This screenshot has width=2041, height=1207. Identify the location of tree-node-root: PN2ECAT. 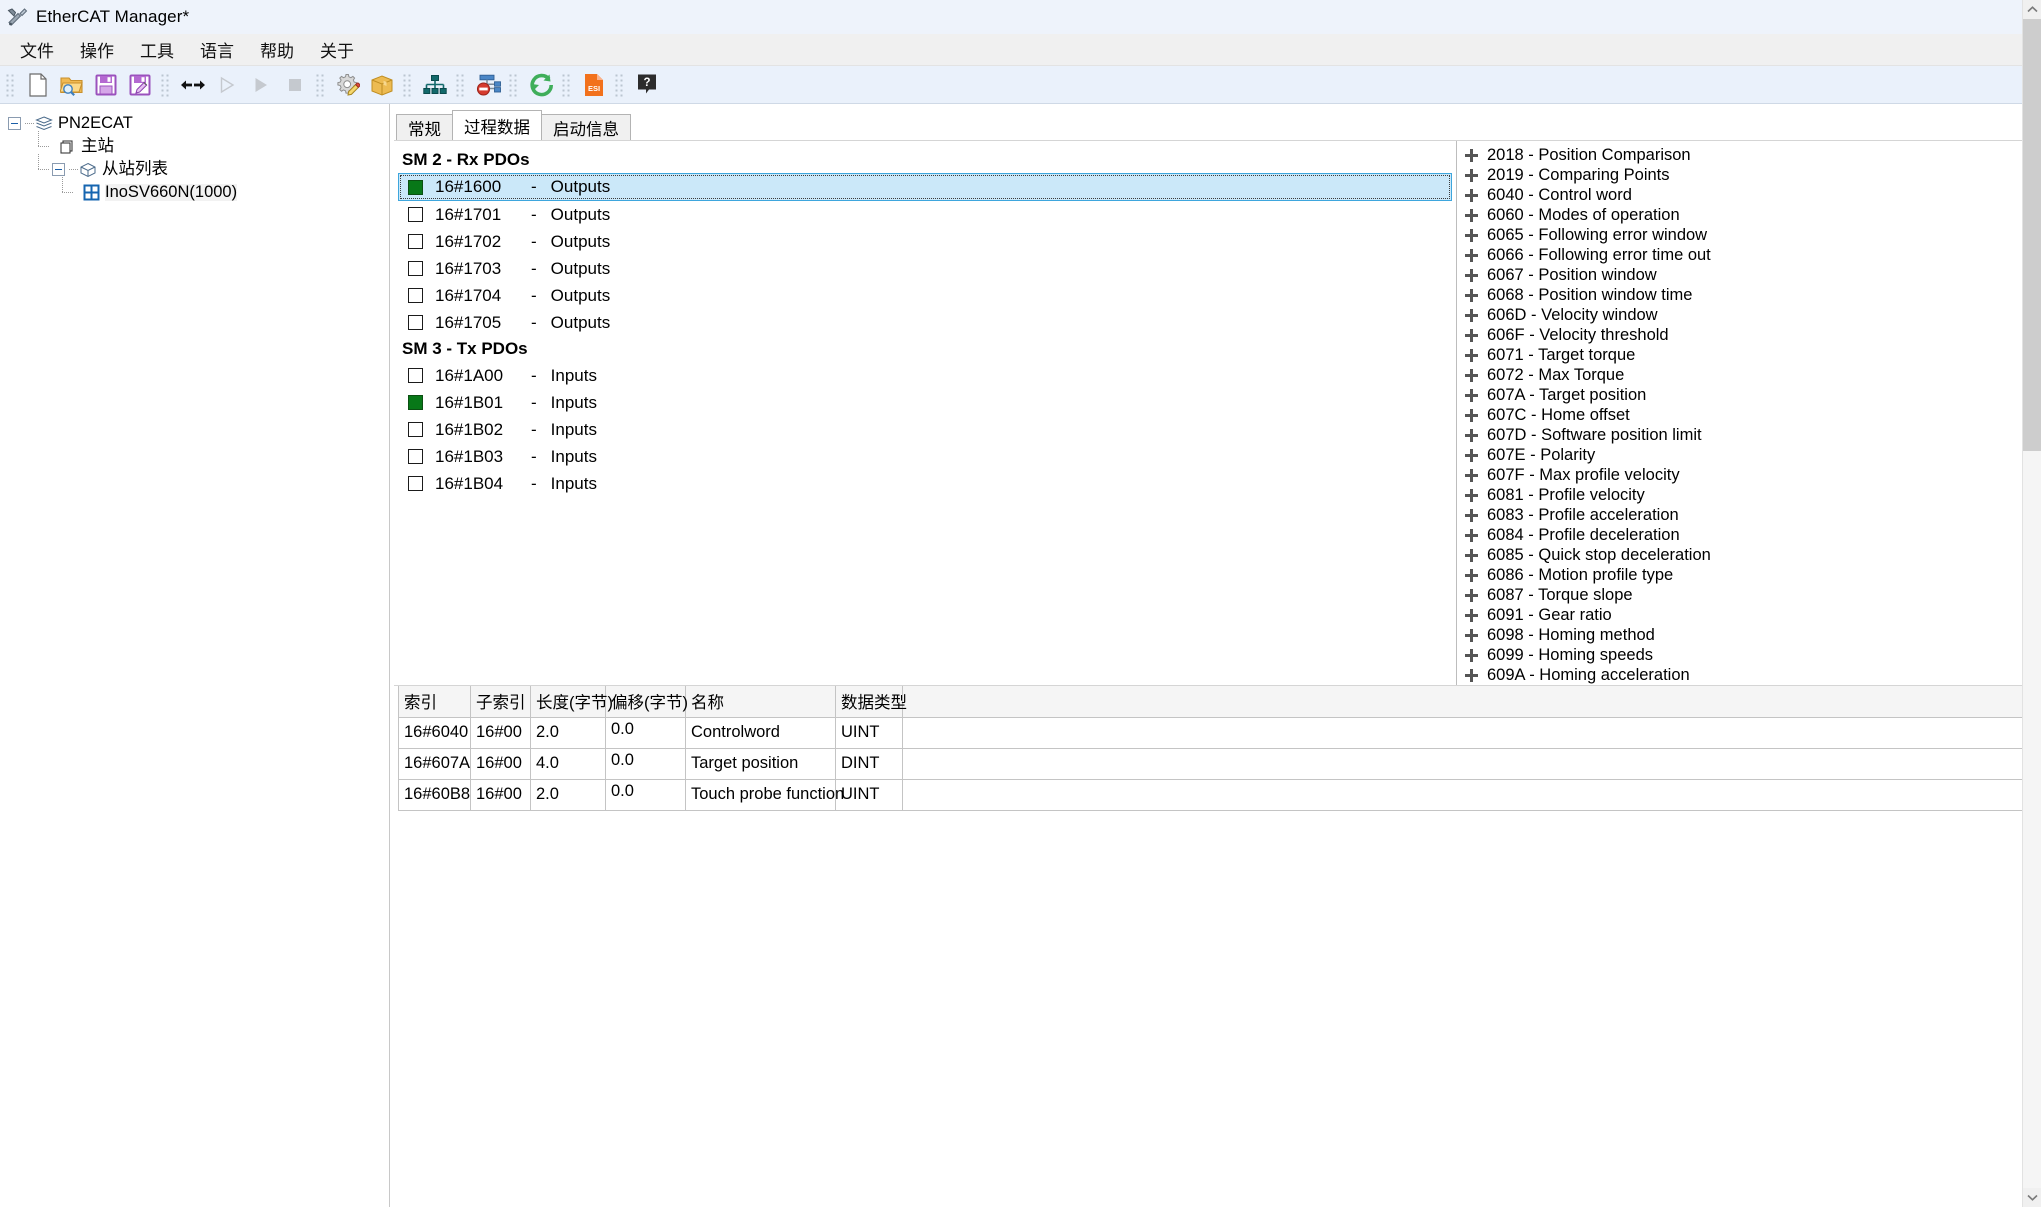
(197, 123).